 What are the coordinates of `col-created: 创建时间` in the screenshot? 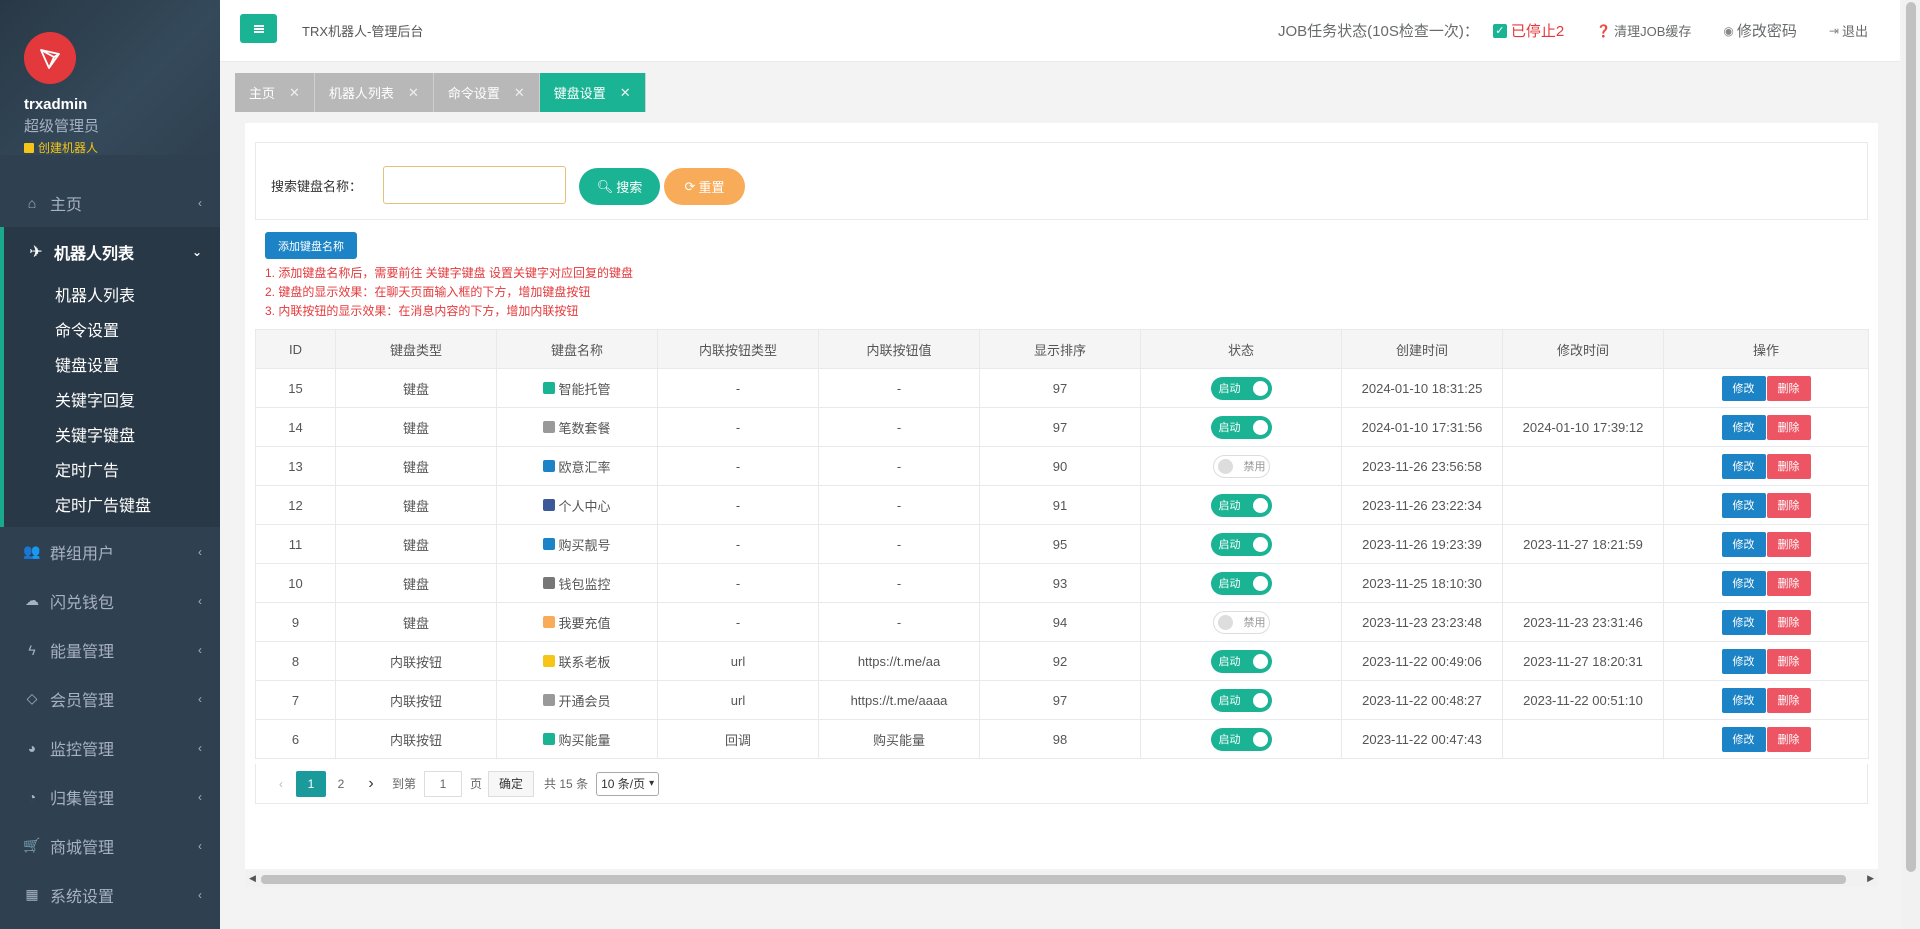 It's located at (1422, 349).